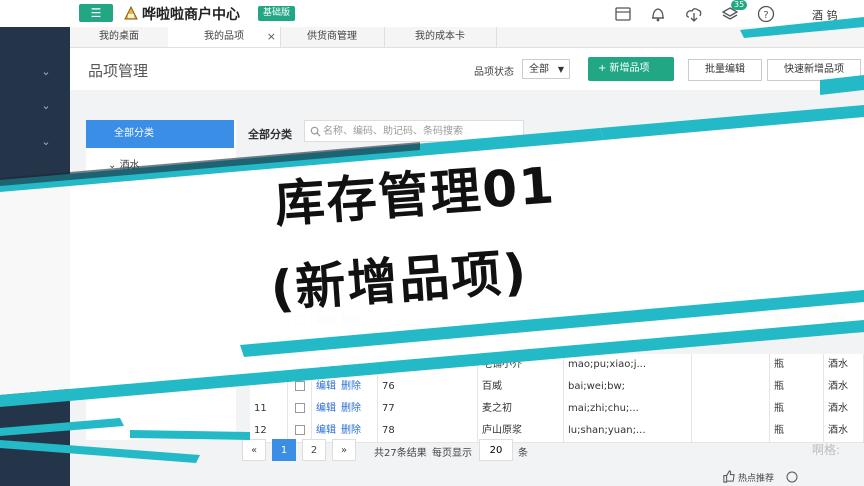  What do you see at coordinates (160, 134) in the screenshot?
I see `category-all: 全部分类` at bounding box center [160, 134].